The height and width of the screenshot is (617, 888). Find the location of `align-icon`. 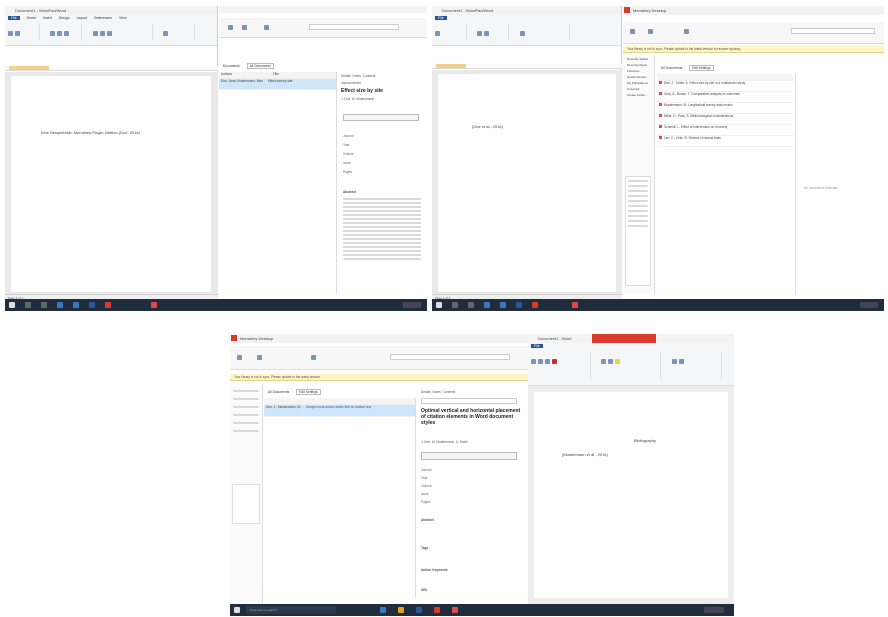

align-icon is located at coordinates (604, 361).